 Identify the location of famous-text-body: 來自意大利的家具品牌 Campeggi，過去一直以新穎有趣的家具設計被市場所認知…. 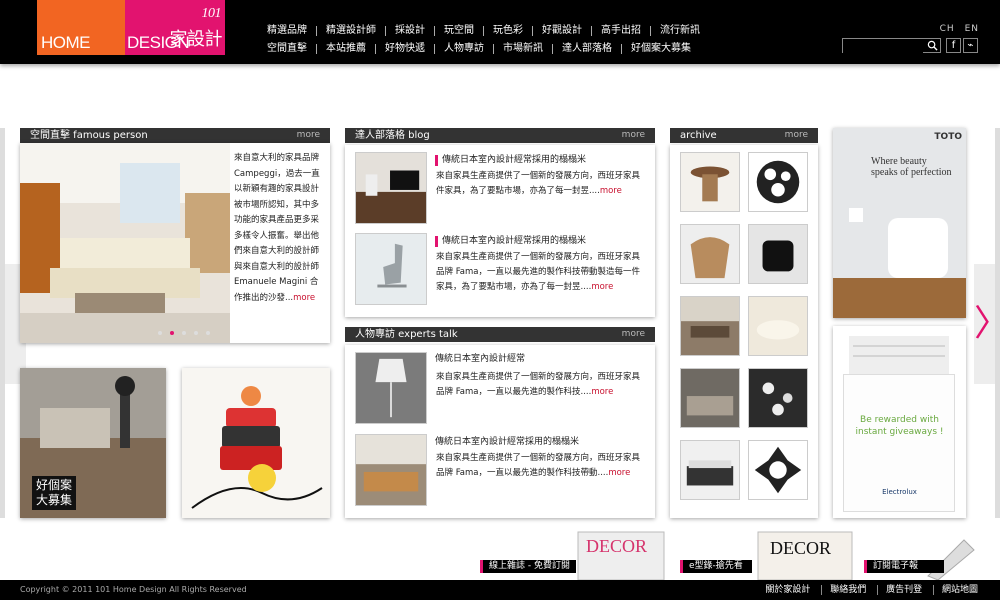
(277, 228).